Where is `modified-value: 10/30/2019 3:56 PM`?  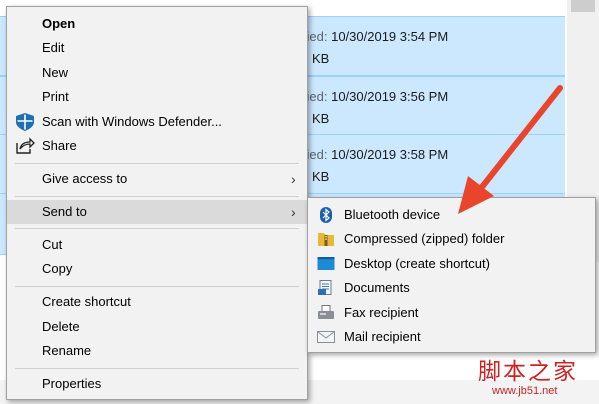 modified-value: 10/30/2019 3:56 PM is located at coordinates (390, 96).